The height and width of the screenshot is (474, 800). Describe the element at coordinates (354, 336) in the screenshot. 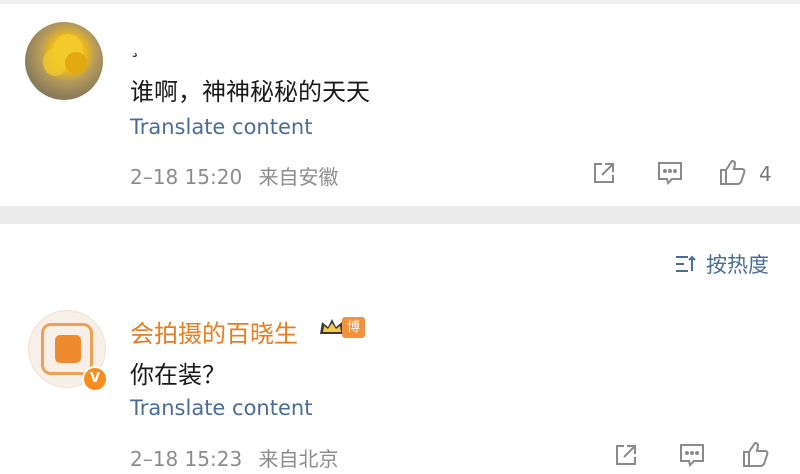

I see `blogger-tag: 博主` at that location.